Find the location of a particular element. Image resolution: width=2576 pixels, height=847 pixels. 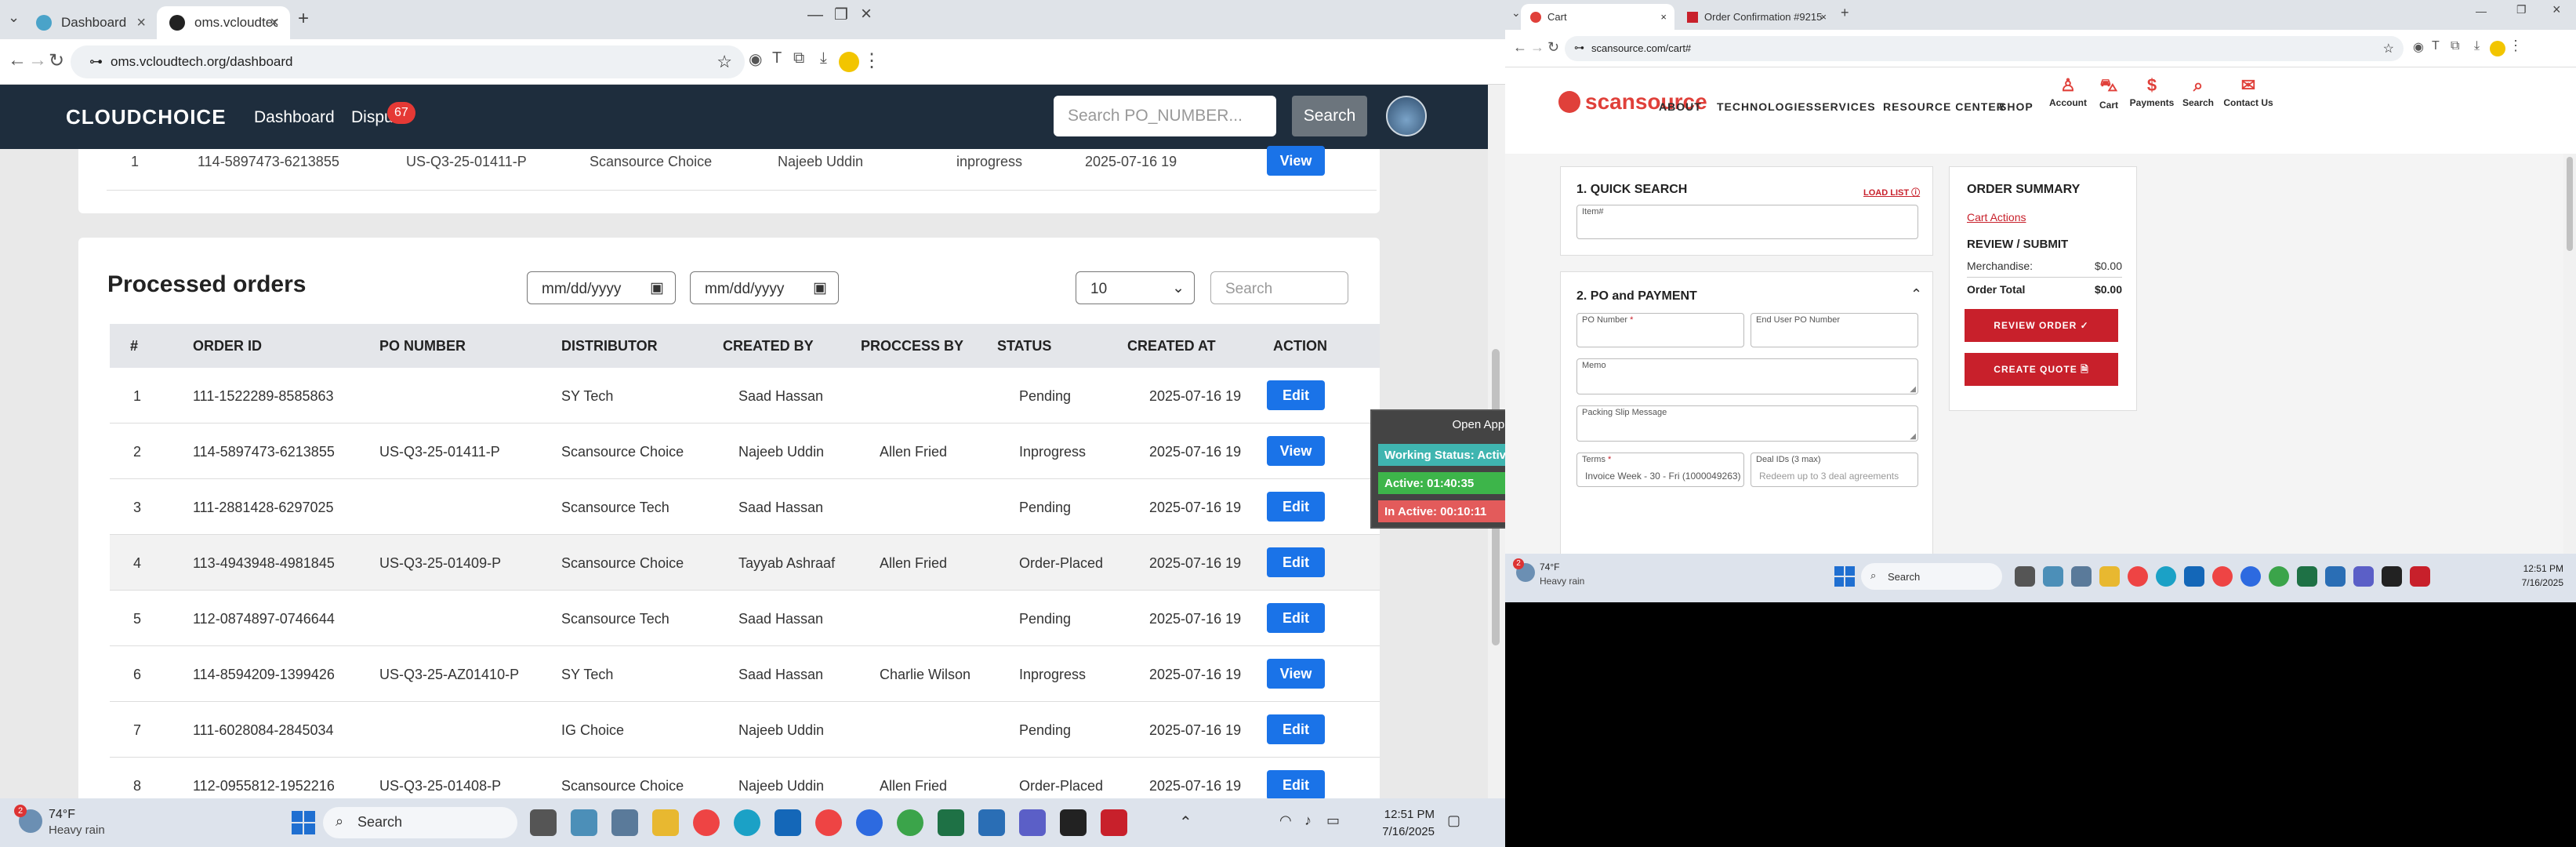

payments-link: $ Payments is located at coordinates (2152, 91).